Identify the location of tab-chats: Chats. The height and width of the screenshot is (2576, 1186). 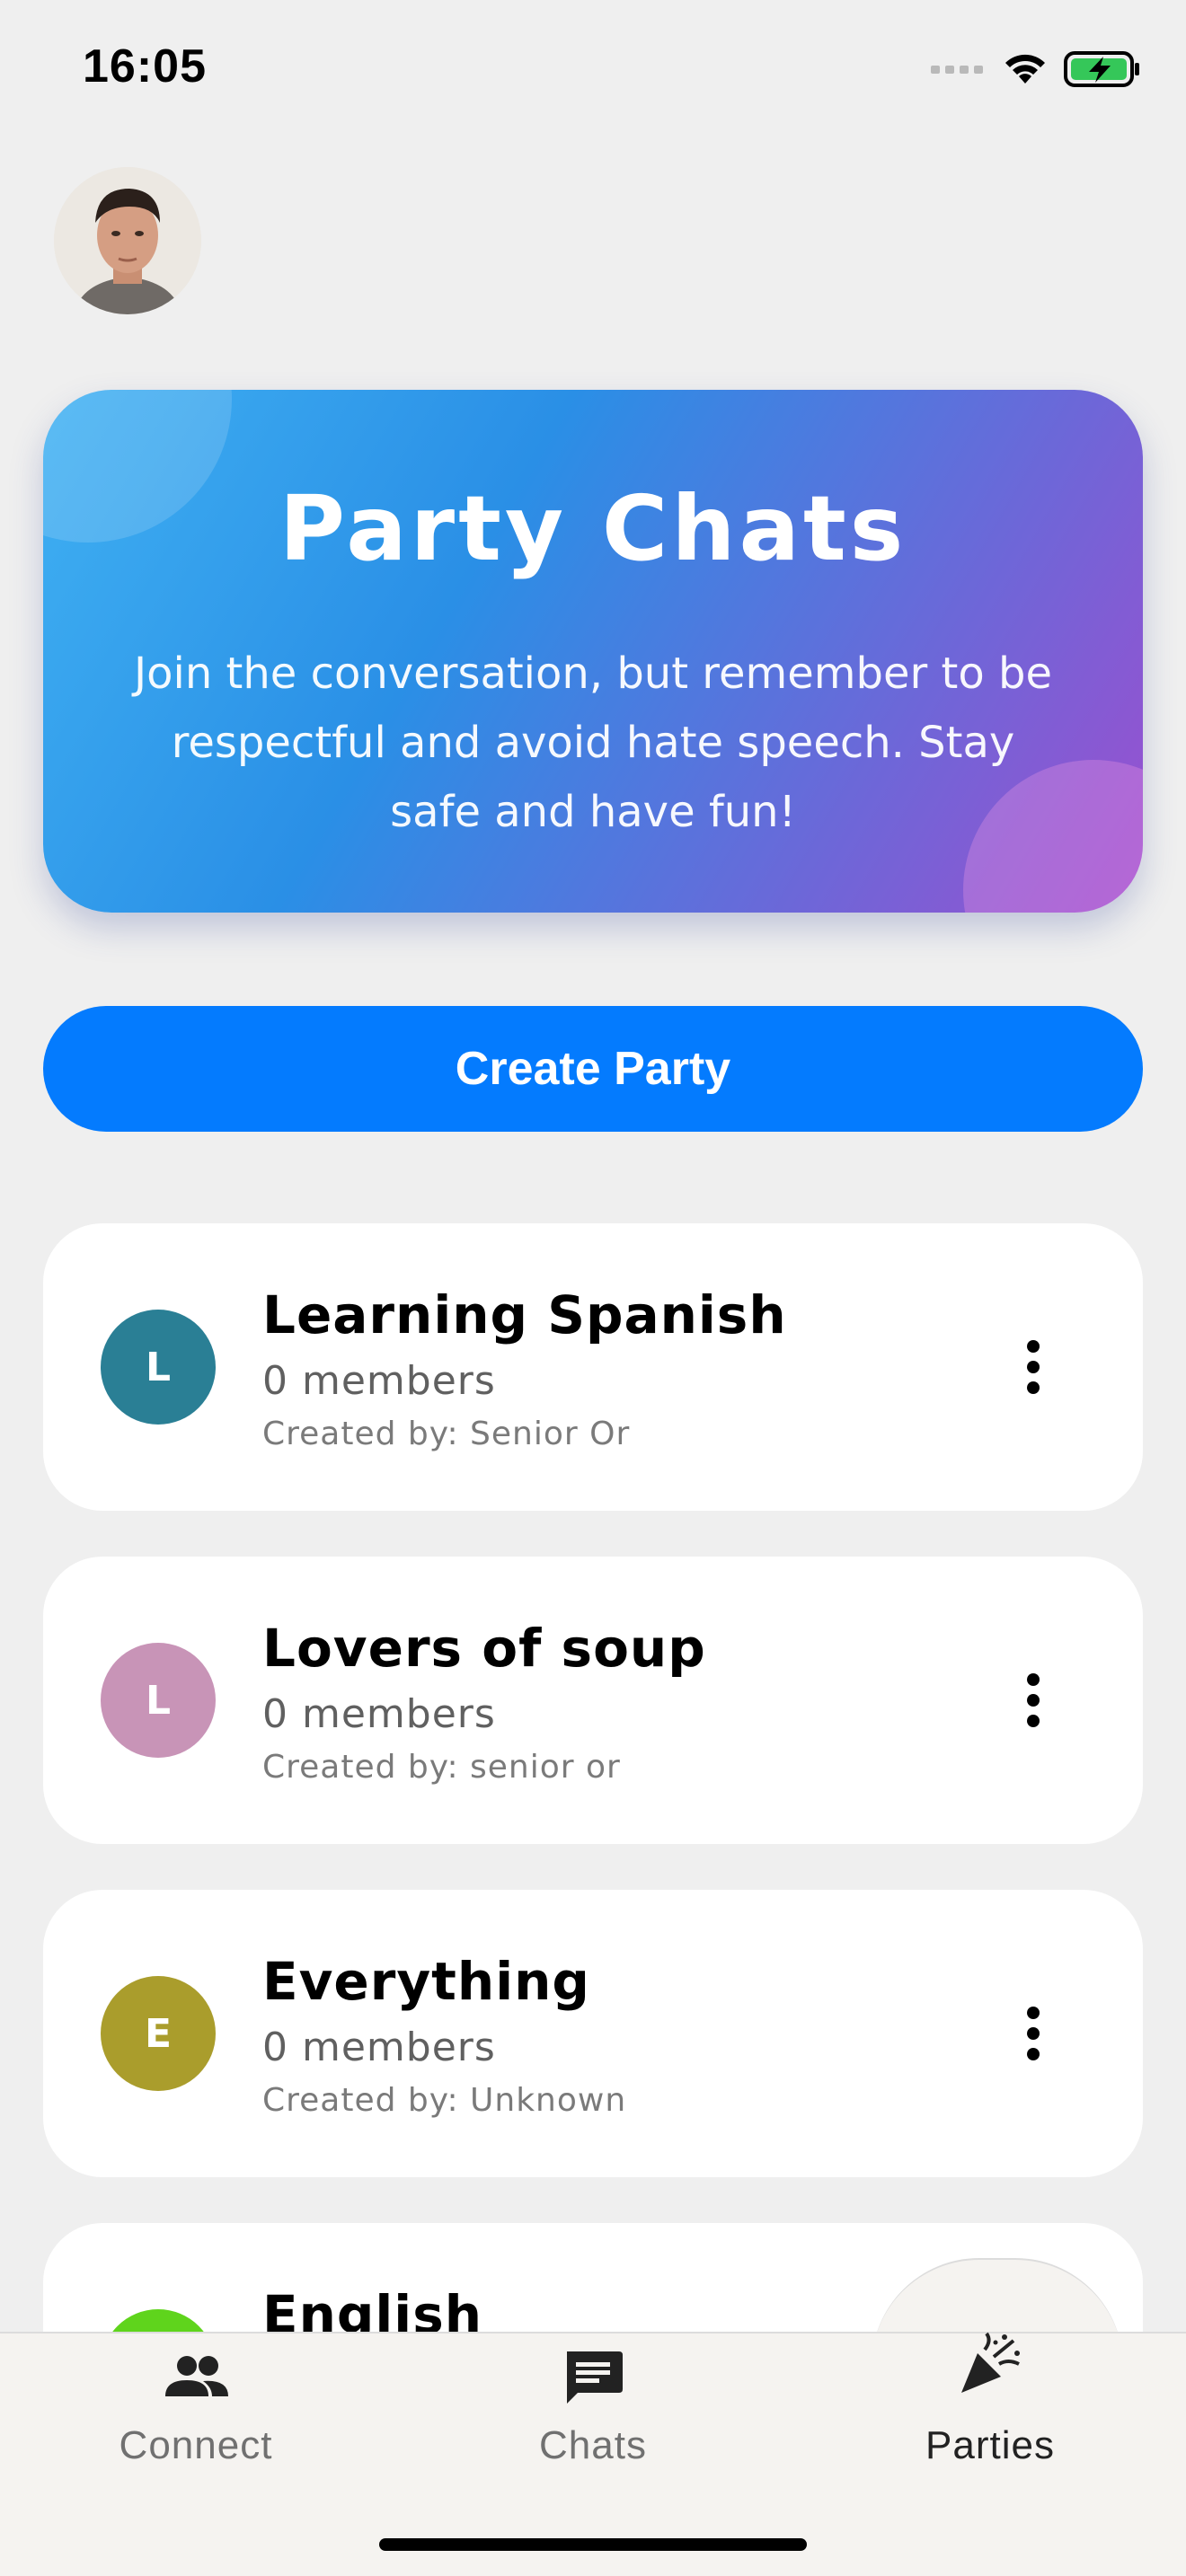
(593, 2409).